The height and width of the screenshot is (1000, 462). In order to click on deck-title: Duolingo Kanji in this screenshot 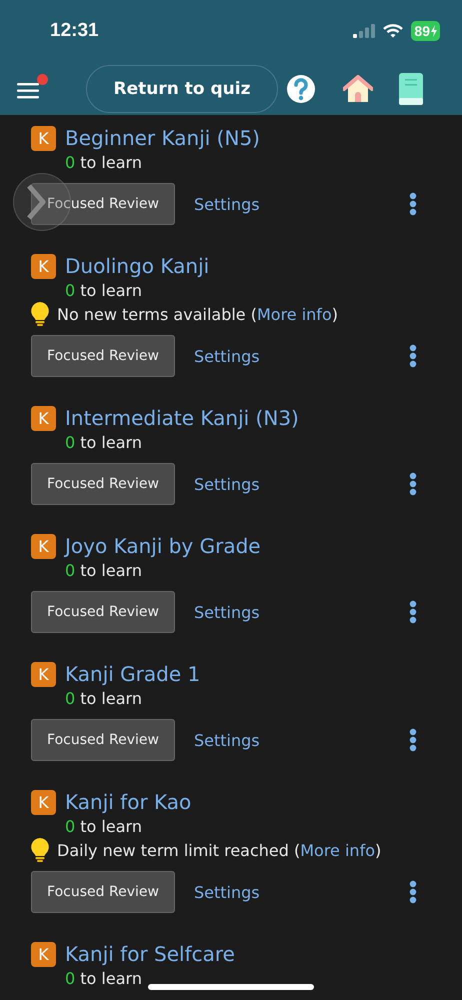, I will do `click(137, 266)`.